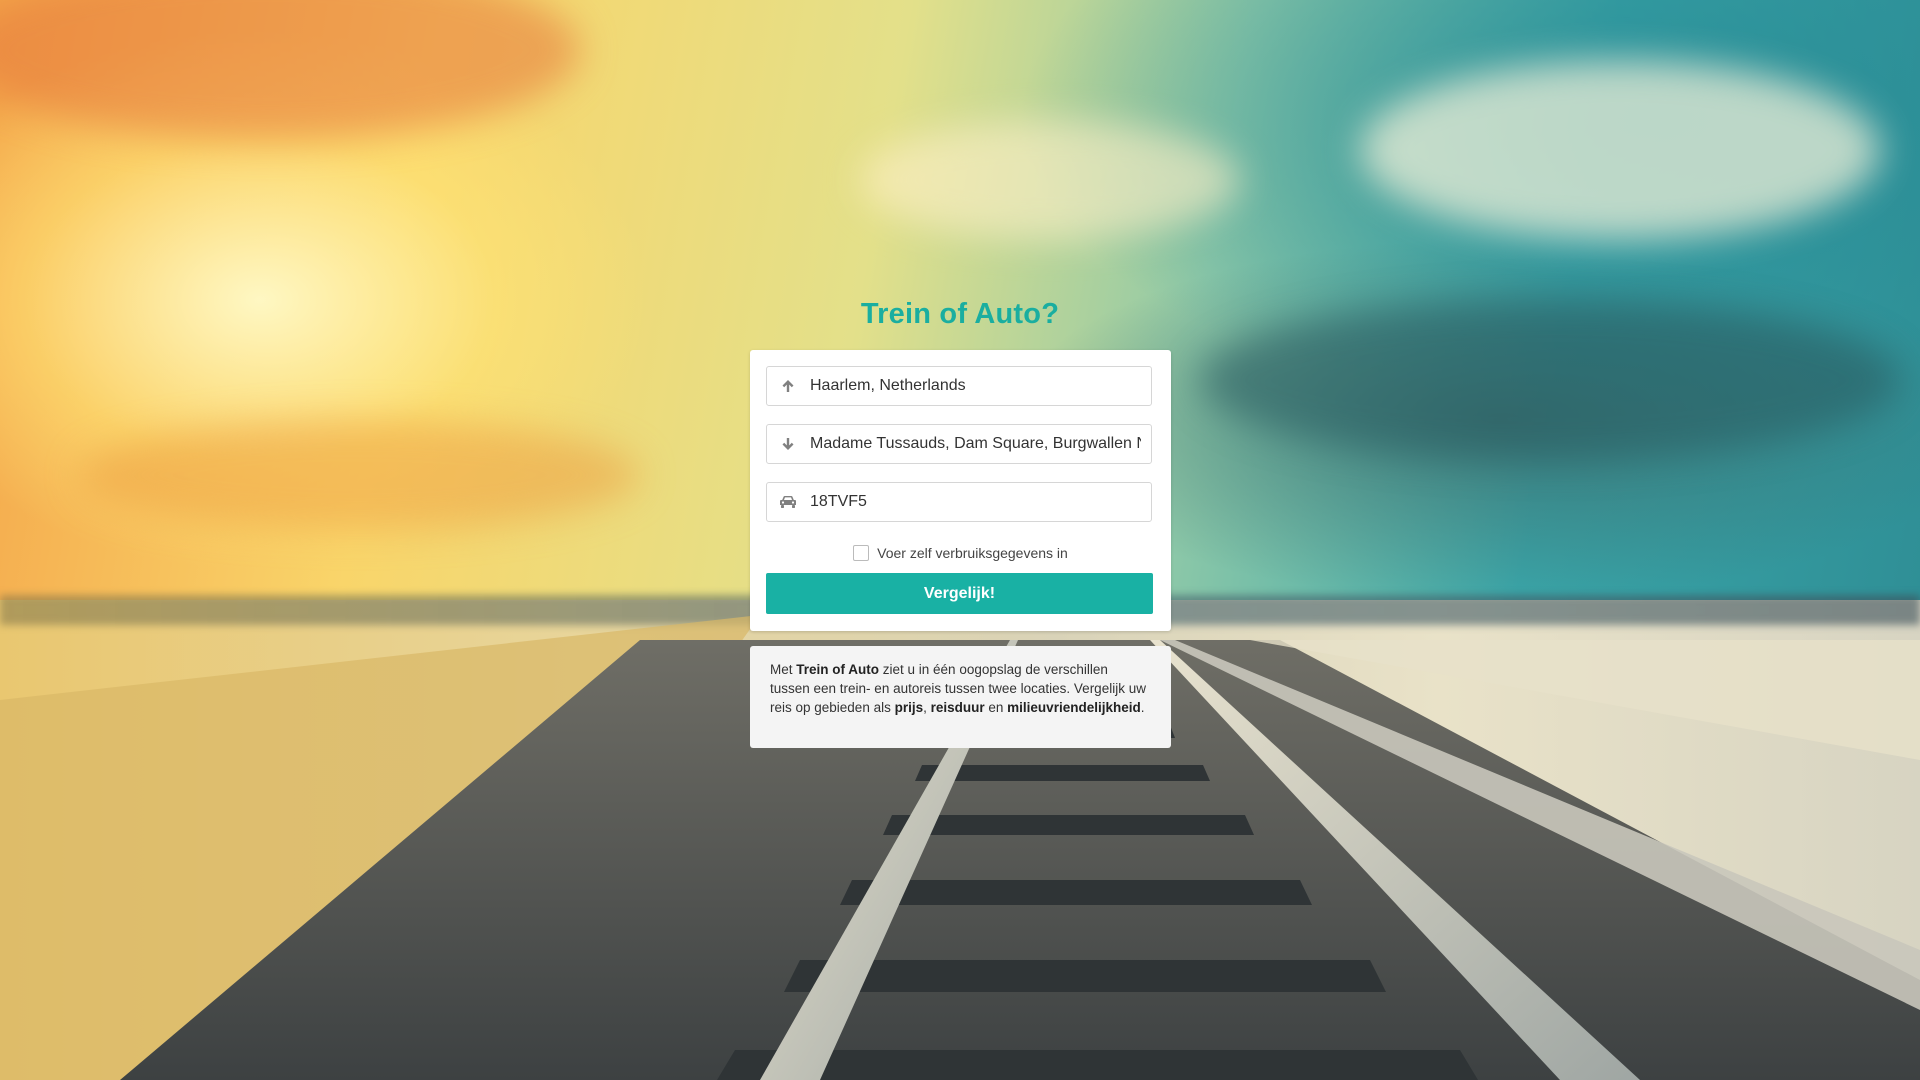  I want to click on arrow-down-icon, so click(788, 444).